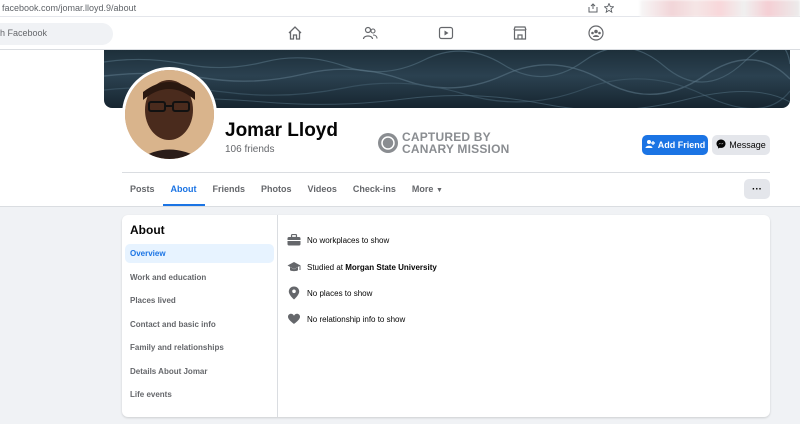  I want to click on places-info-row: No places to show, so click(329, 293).